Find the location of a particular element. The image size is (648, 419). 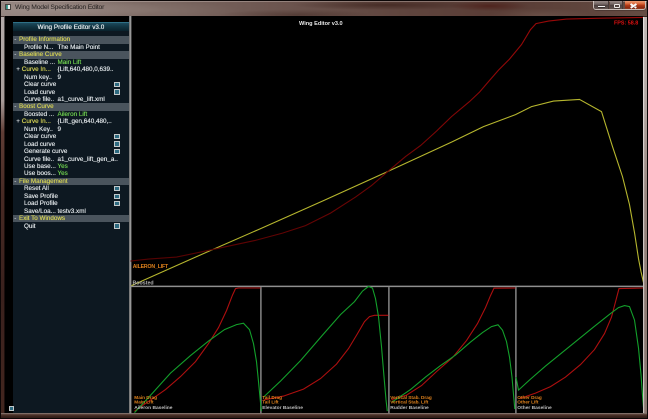

svg-text: Other Lift is located at coordinates (528, 402).